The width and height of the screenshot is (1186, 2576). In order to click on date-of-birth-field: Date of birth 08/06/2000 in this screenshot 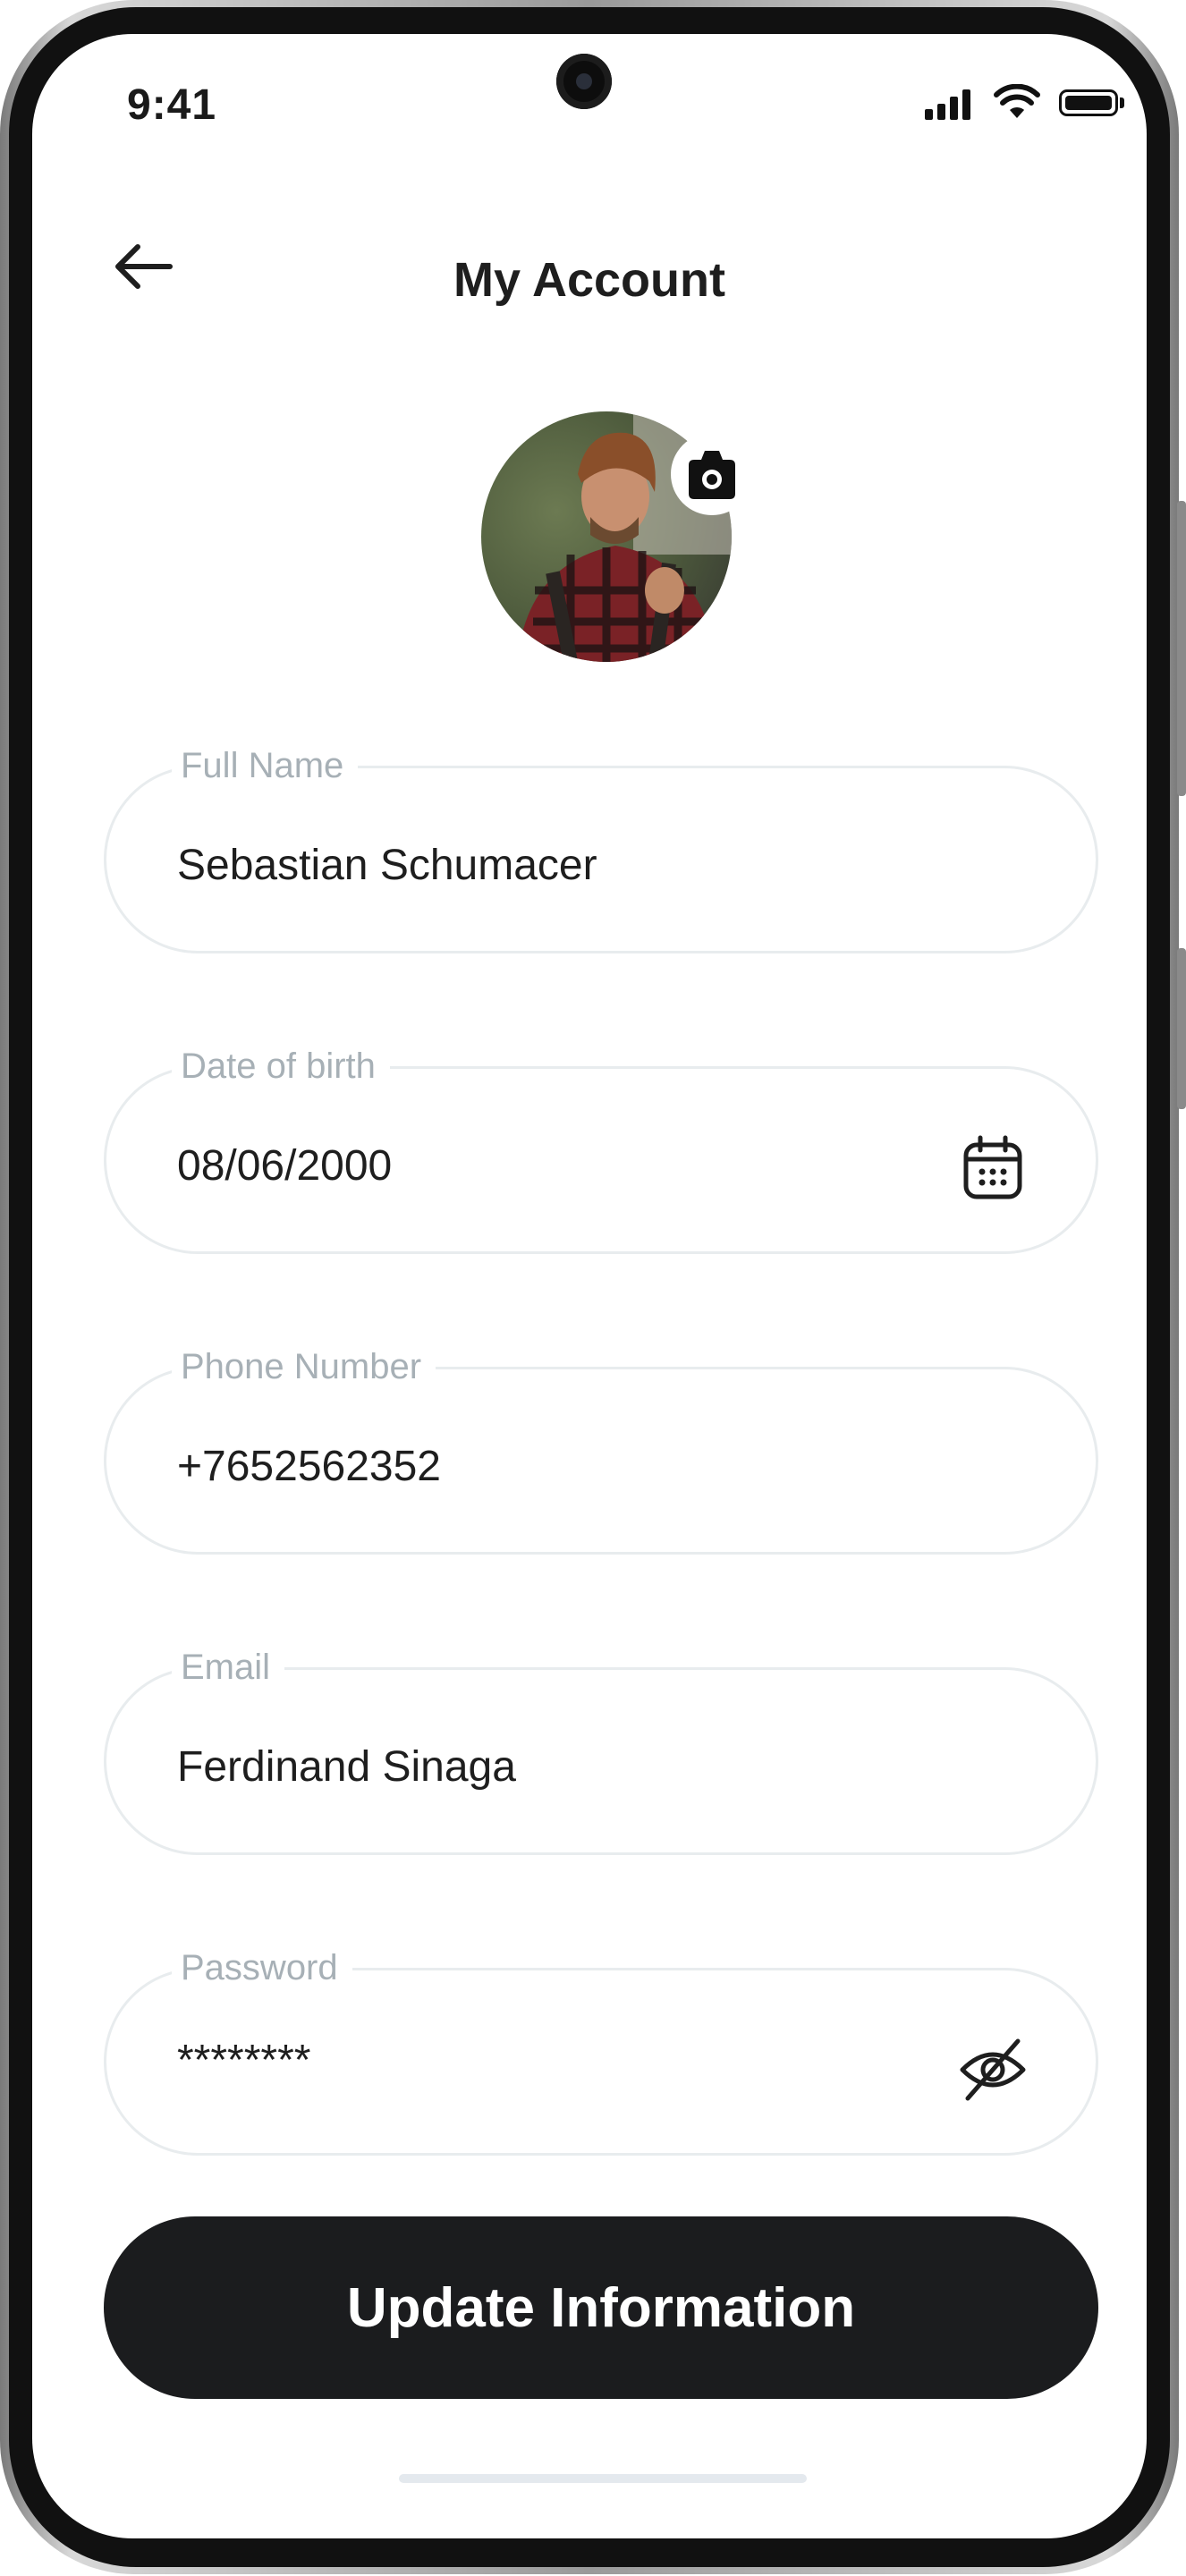, I will do `click(601, 1150)`.